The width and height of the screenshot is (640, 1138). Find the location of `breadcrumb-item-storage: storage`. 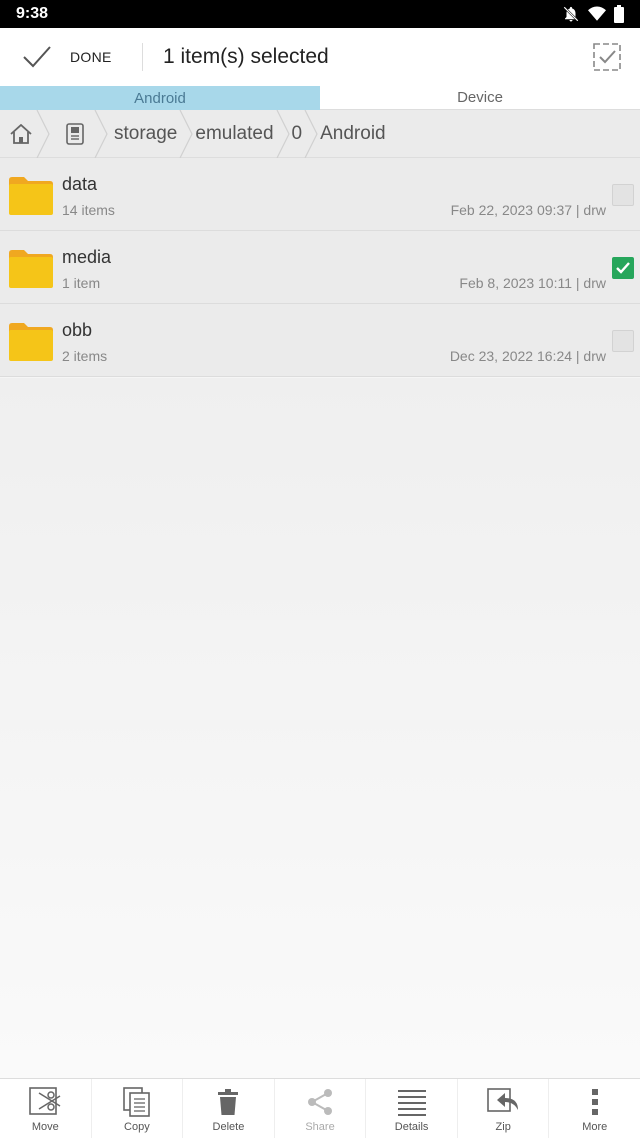

breadcrumb-item-storage: storage is located at coordinates (152, 133).